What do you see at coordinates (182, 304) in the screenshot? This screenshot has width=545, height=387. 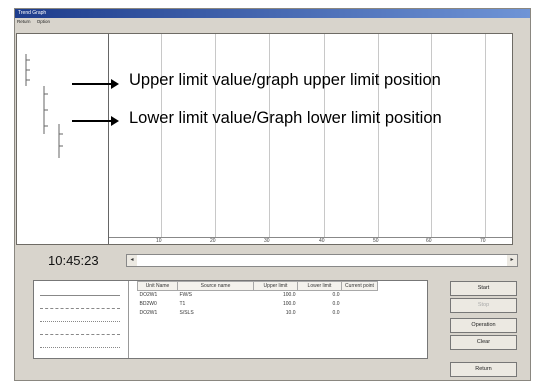 I see `cell-source: T1` at bounding box center [182, 304].